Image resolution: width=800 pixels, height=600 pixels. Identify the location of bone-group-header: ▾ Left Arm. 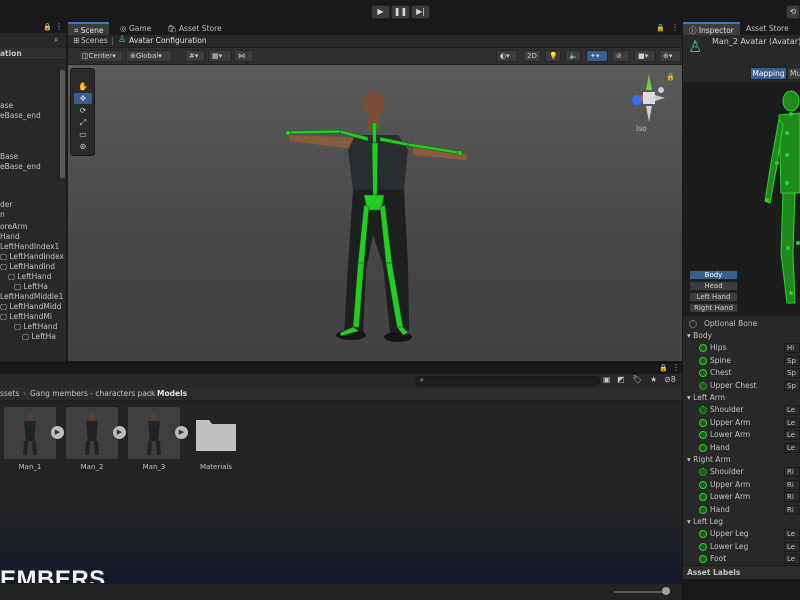
(741, 398).